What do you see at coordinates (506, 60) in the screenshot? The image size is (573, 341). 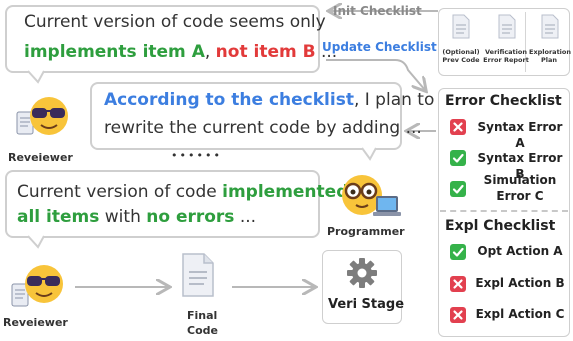 I see `doc-error-report-line2: Error Report` at bounding box center [506, 60].